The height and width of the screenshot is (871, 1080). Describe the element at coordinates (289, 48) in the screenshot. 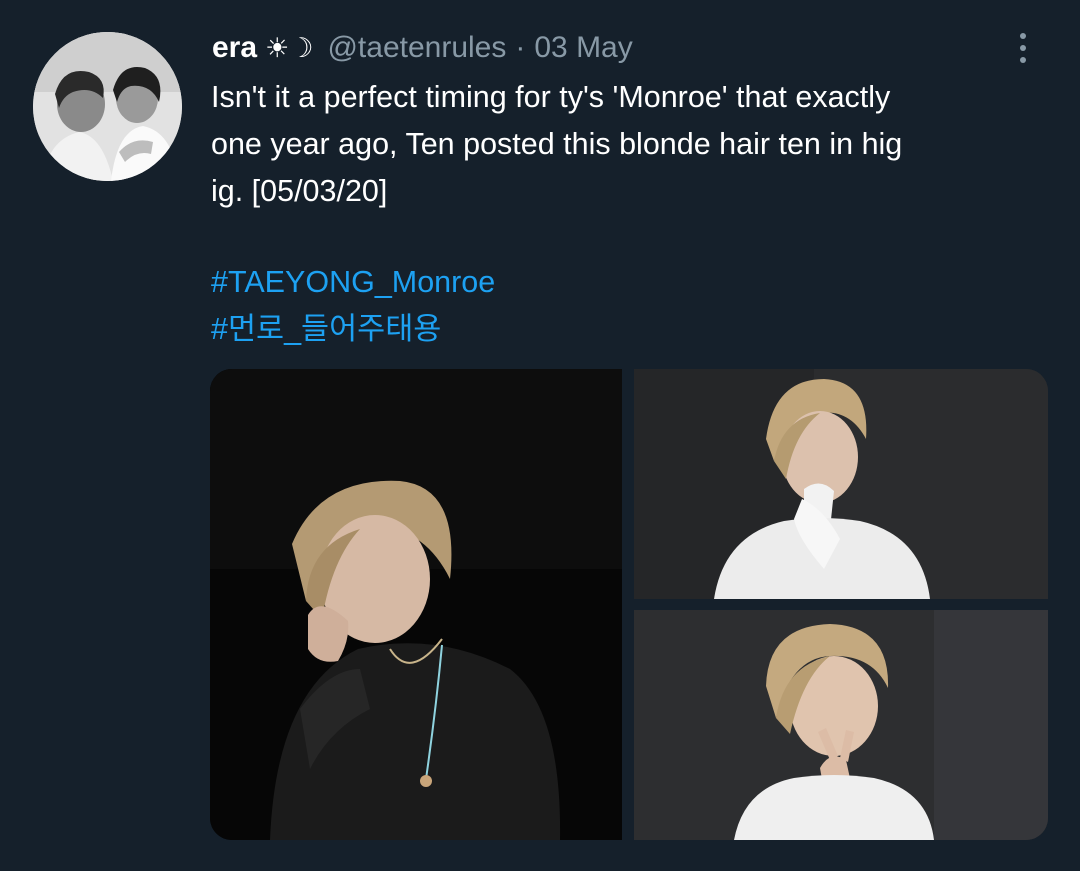

I see `name-emoji: ☀︎☽` at that location.